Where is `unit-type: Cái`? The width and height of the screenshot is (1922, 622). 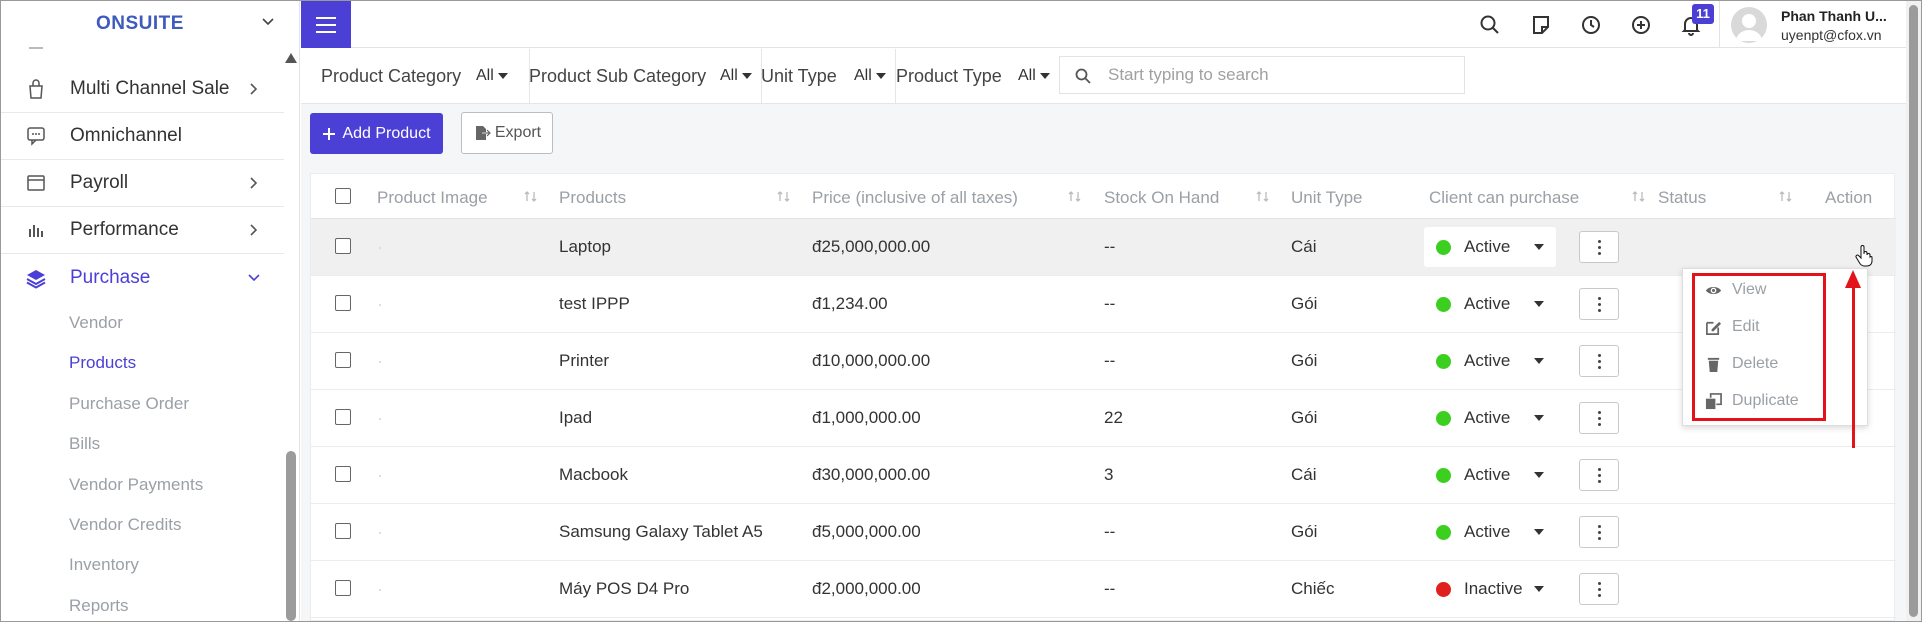 unit-type: Cái is located at coordinates (1304, 246).